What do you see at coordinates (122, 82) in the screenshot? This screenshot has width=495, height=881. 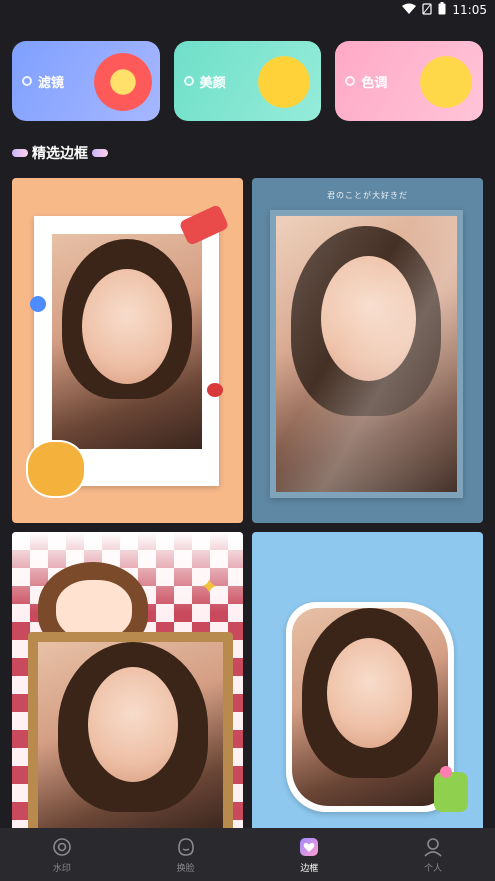 I see `flower-icon` at bounding box center [122, 82].